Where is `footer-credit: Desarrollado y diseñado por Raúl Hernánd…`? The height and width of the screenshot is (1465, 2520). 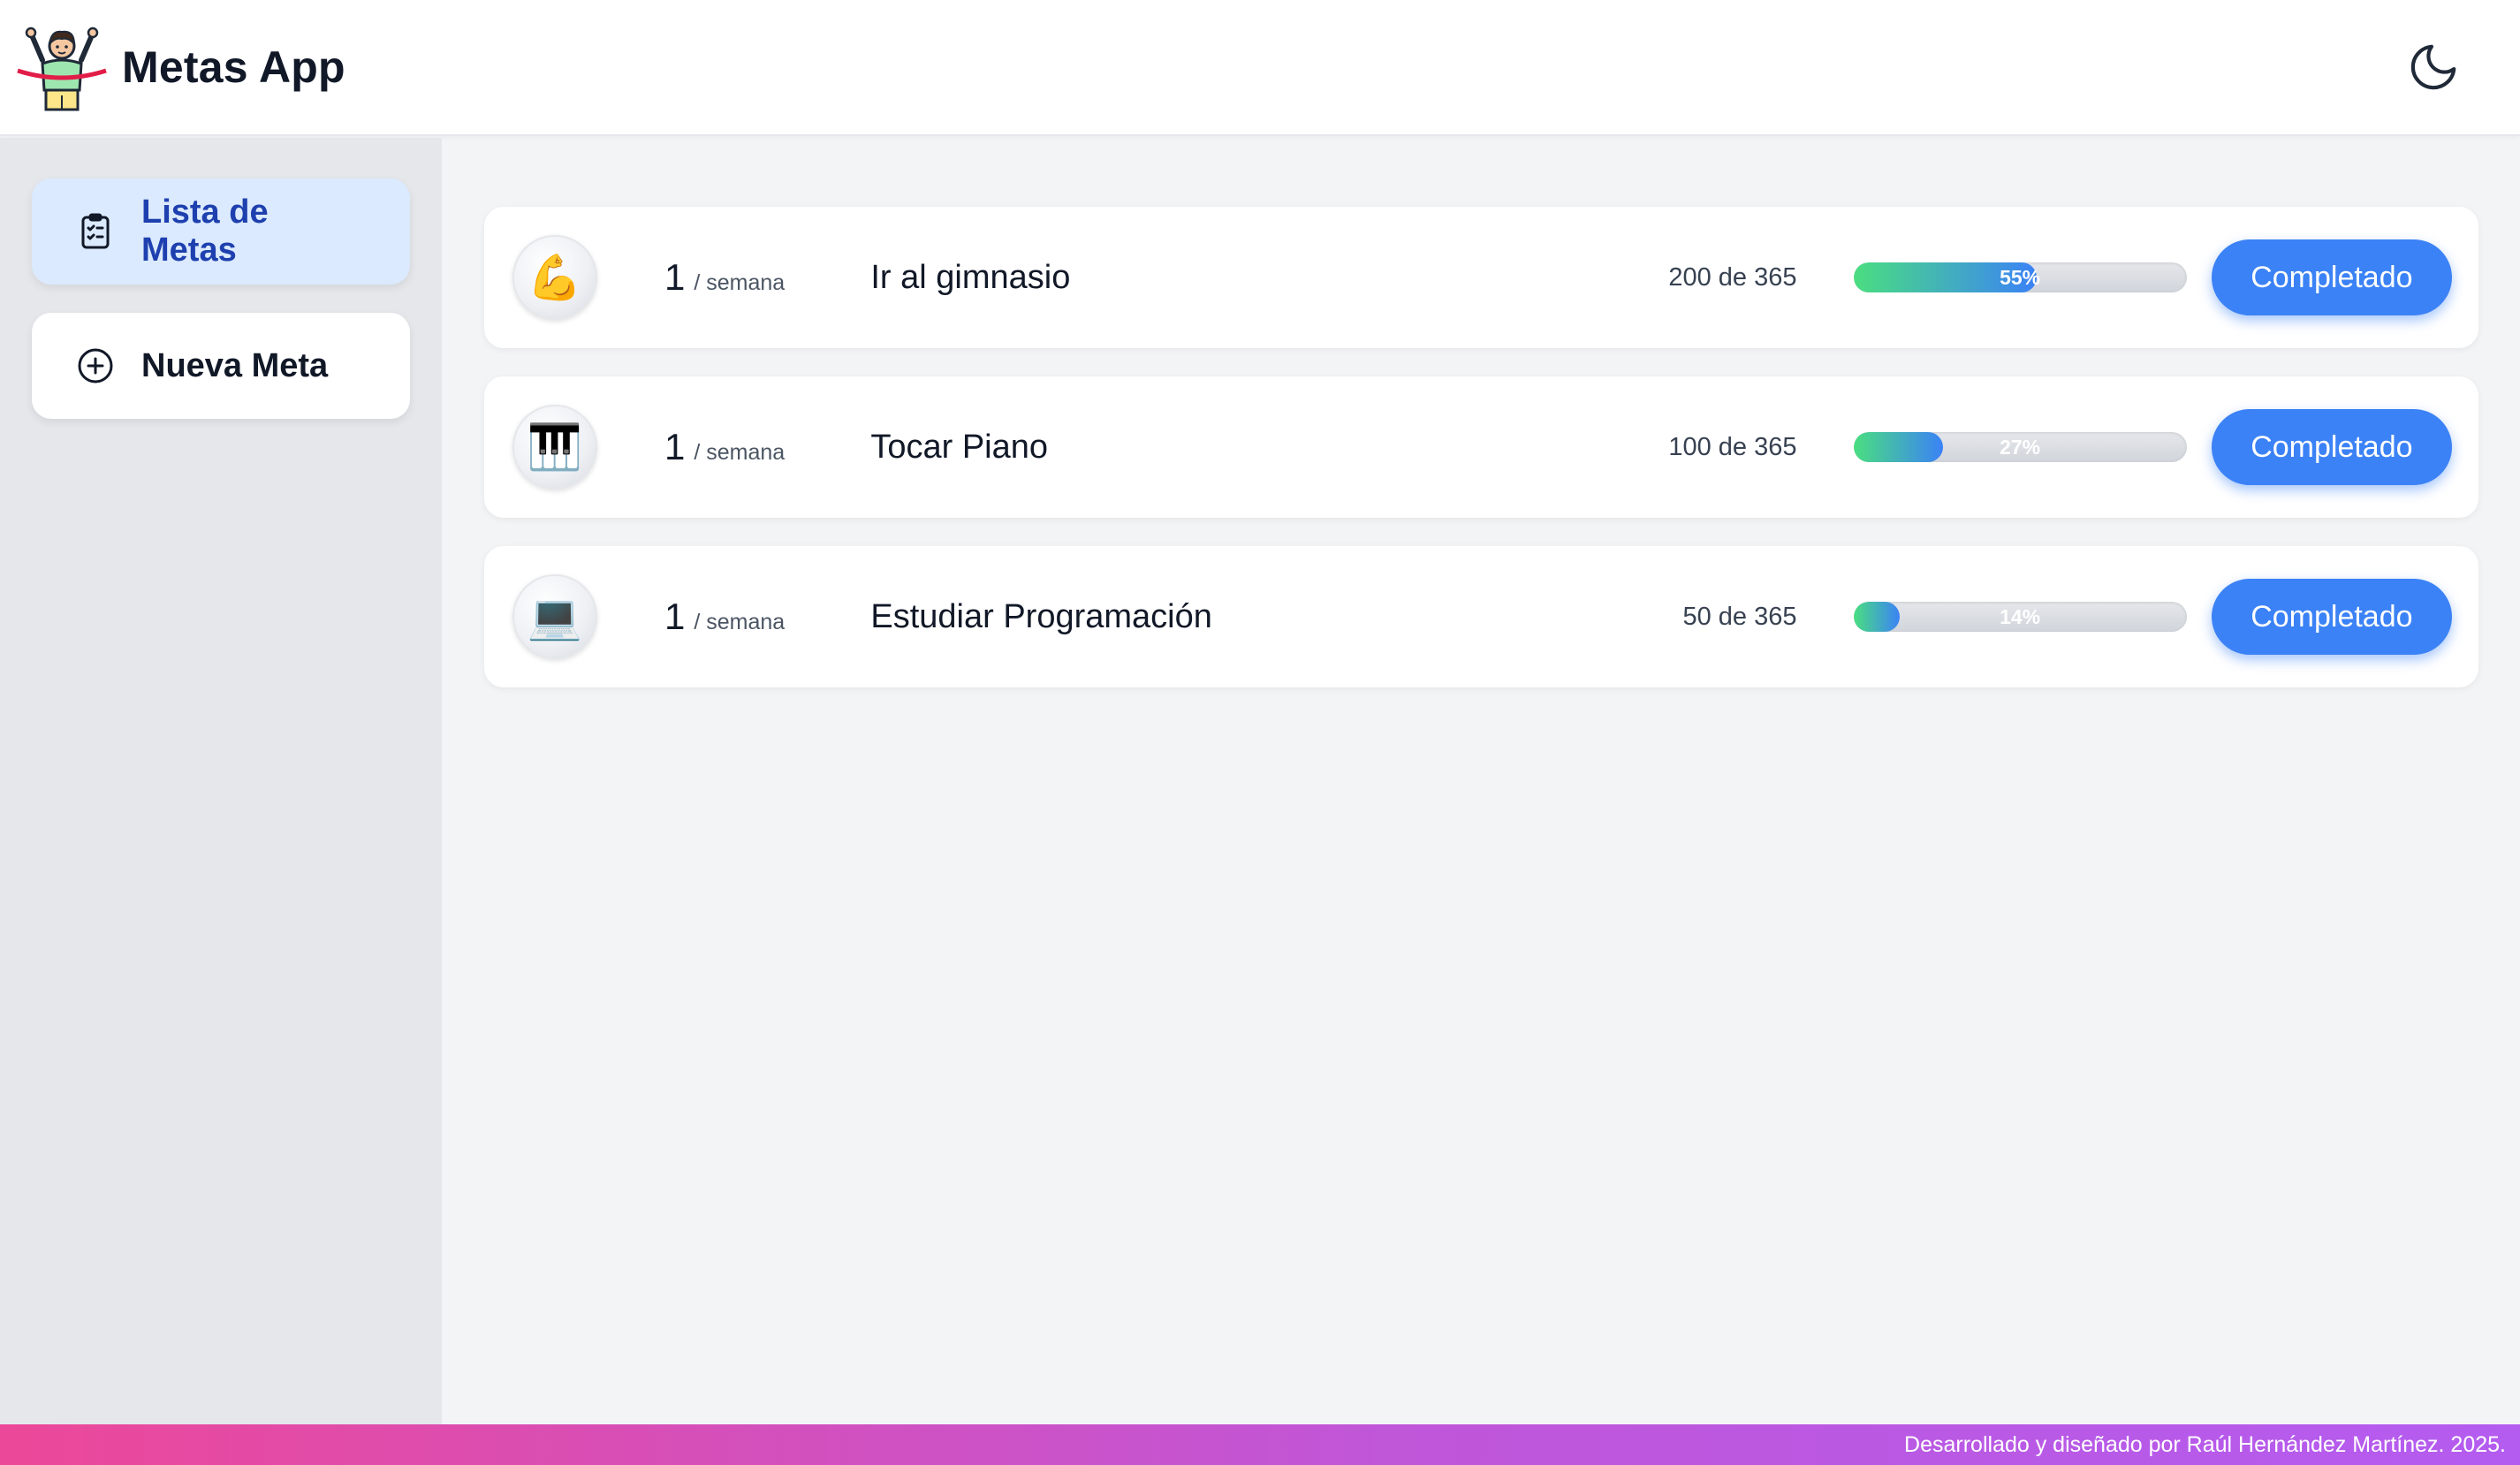 footer-credit: Desarrollado y diseñado por Raúl Hernánd… is located at coordinates (2205, 1444).